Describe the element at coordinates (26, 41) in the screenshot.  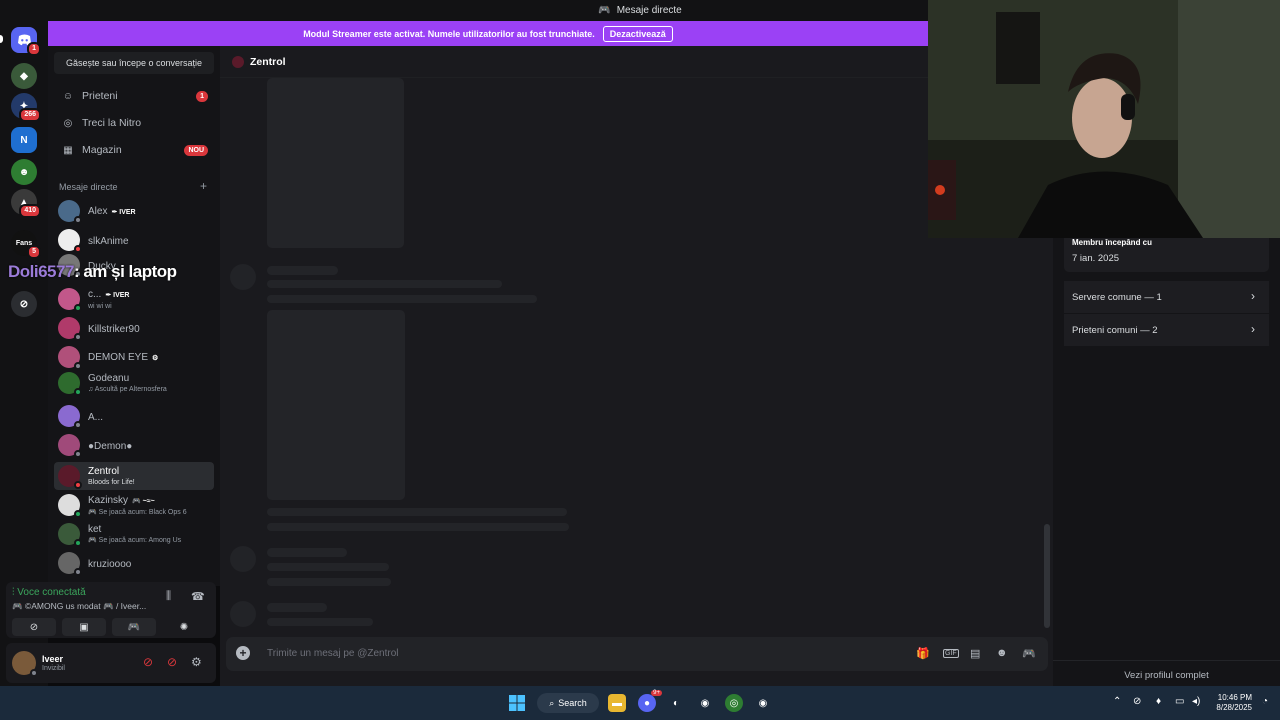
I see `home-button: 1` at that location.